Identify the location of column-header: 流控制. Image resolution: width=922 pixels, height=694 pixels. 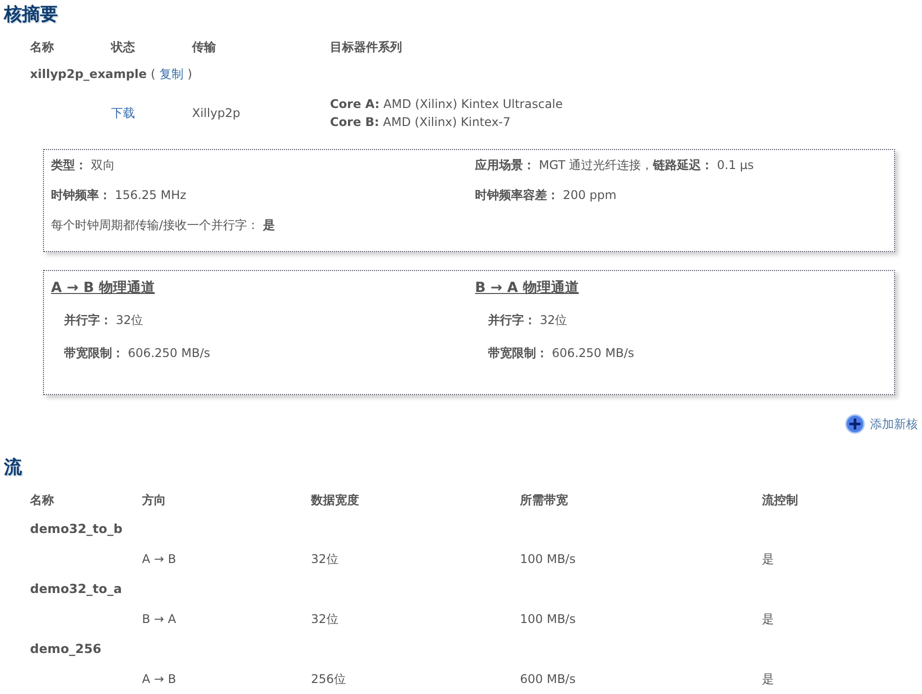
(780, 500).